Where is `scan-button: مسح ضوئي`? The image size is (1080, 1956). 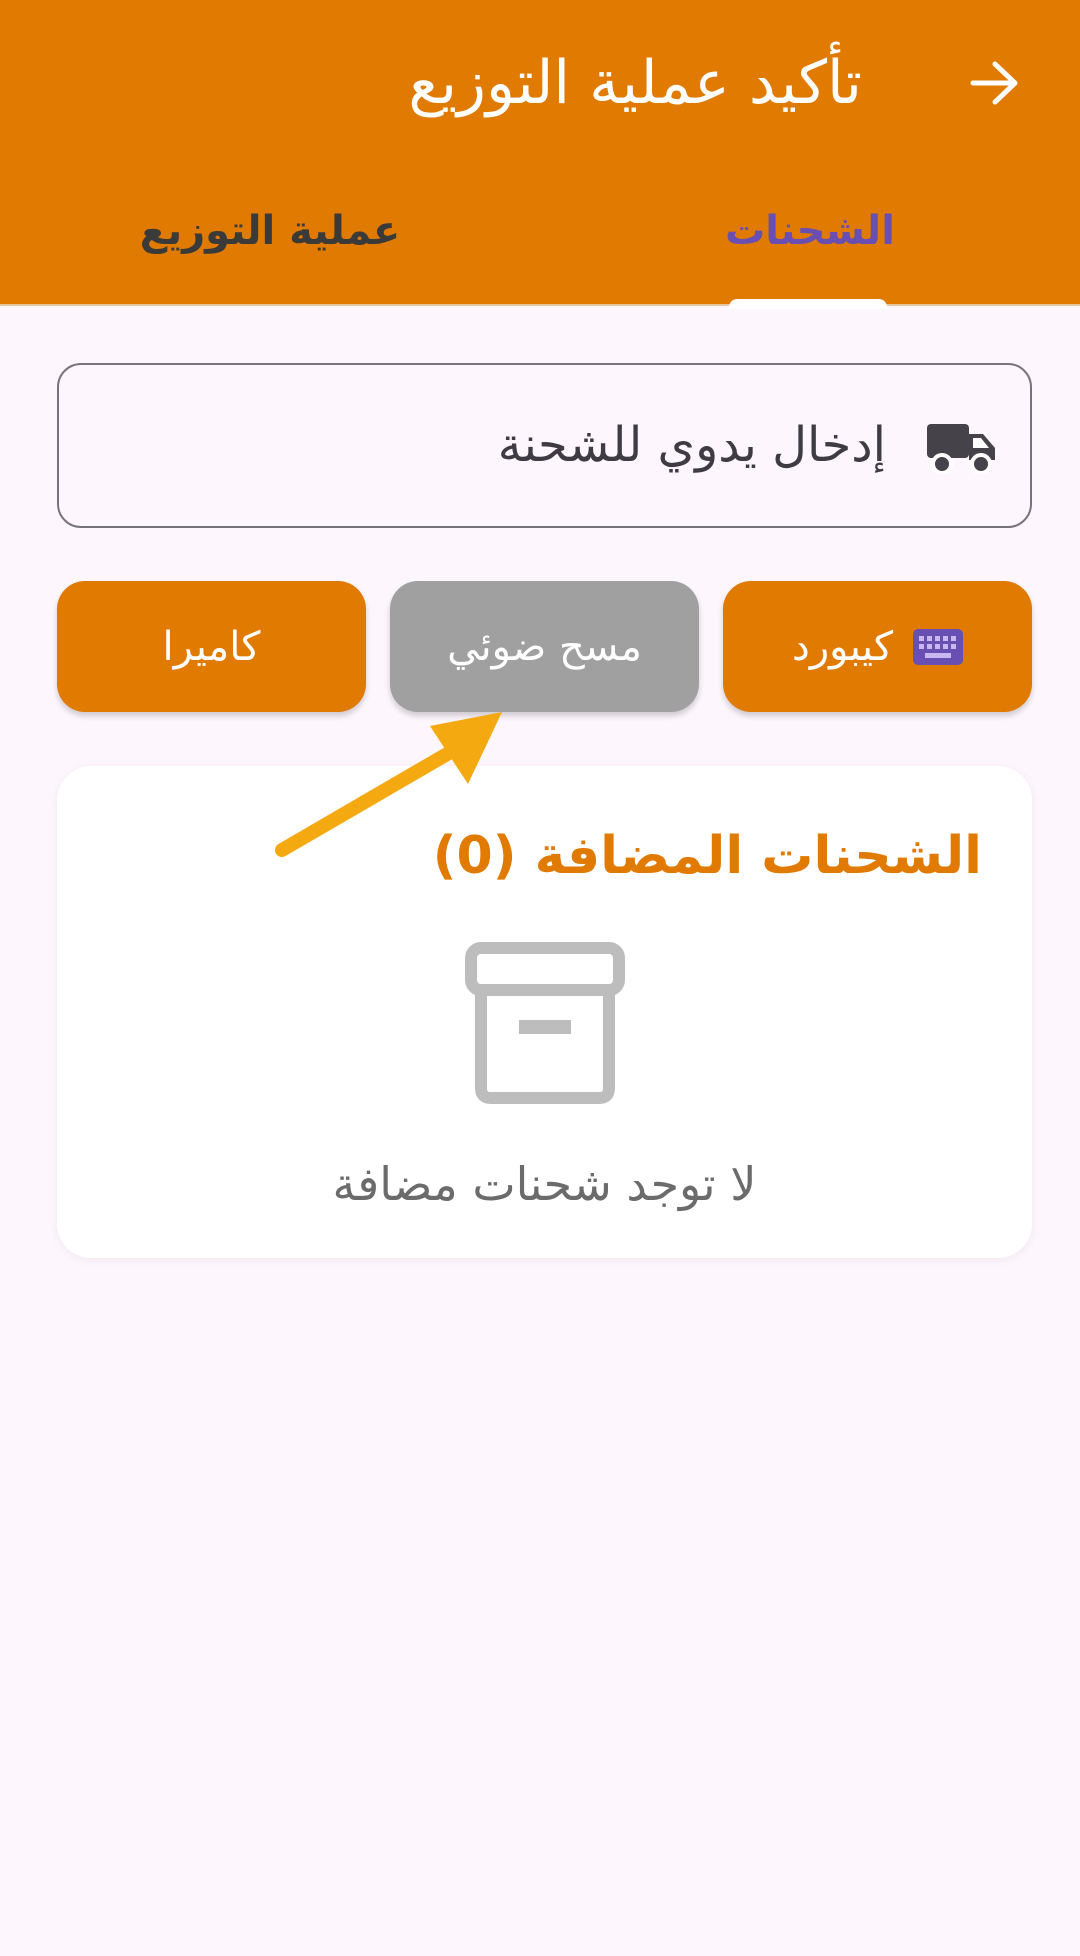
scan-button: مسح ضوئي is located at coordinates (544, 646).